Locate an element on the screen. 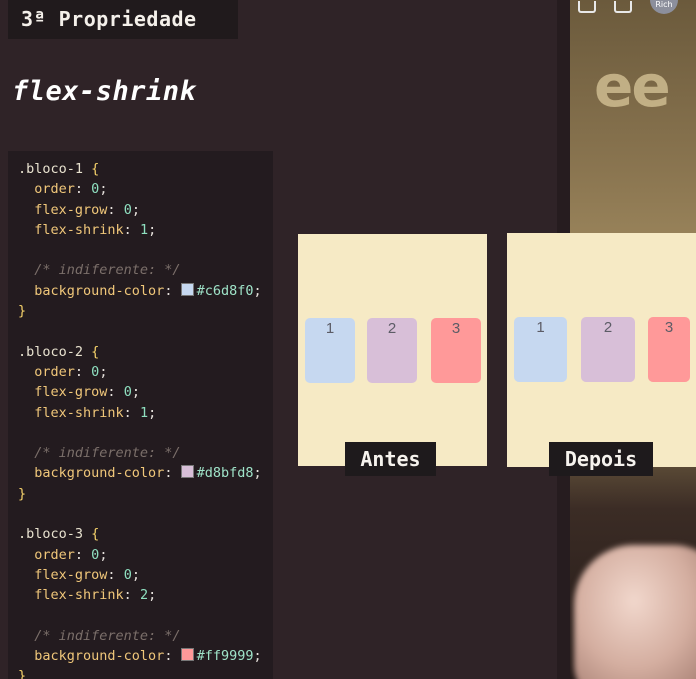 This screenshot has height=679, width=696. property-tag: 3ª Propriedade is located at coordinates (123, 19).